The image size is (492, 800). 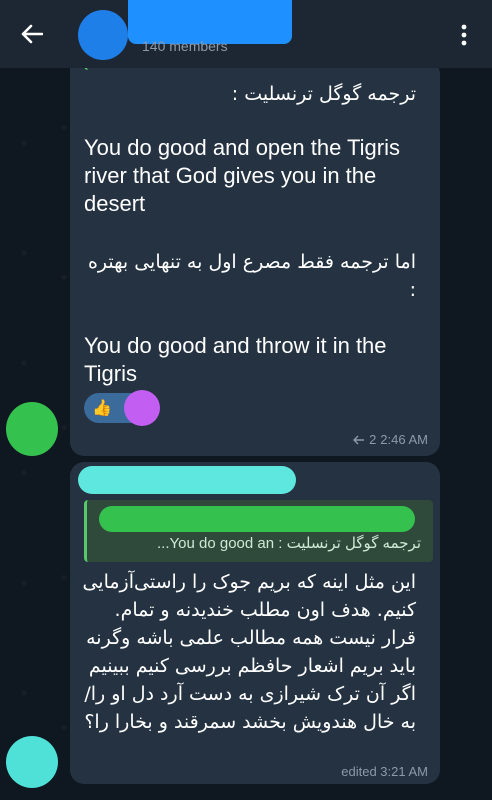 What do you see at coordinates (235, 359) in the screenshot?
I see `message-text: You do good and throw it in the Tigris` at bounding box center [235, 359].